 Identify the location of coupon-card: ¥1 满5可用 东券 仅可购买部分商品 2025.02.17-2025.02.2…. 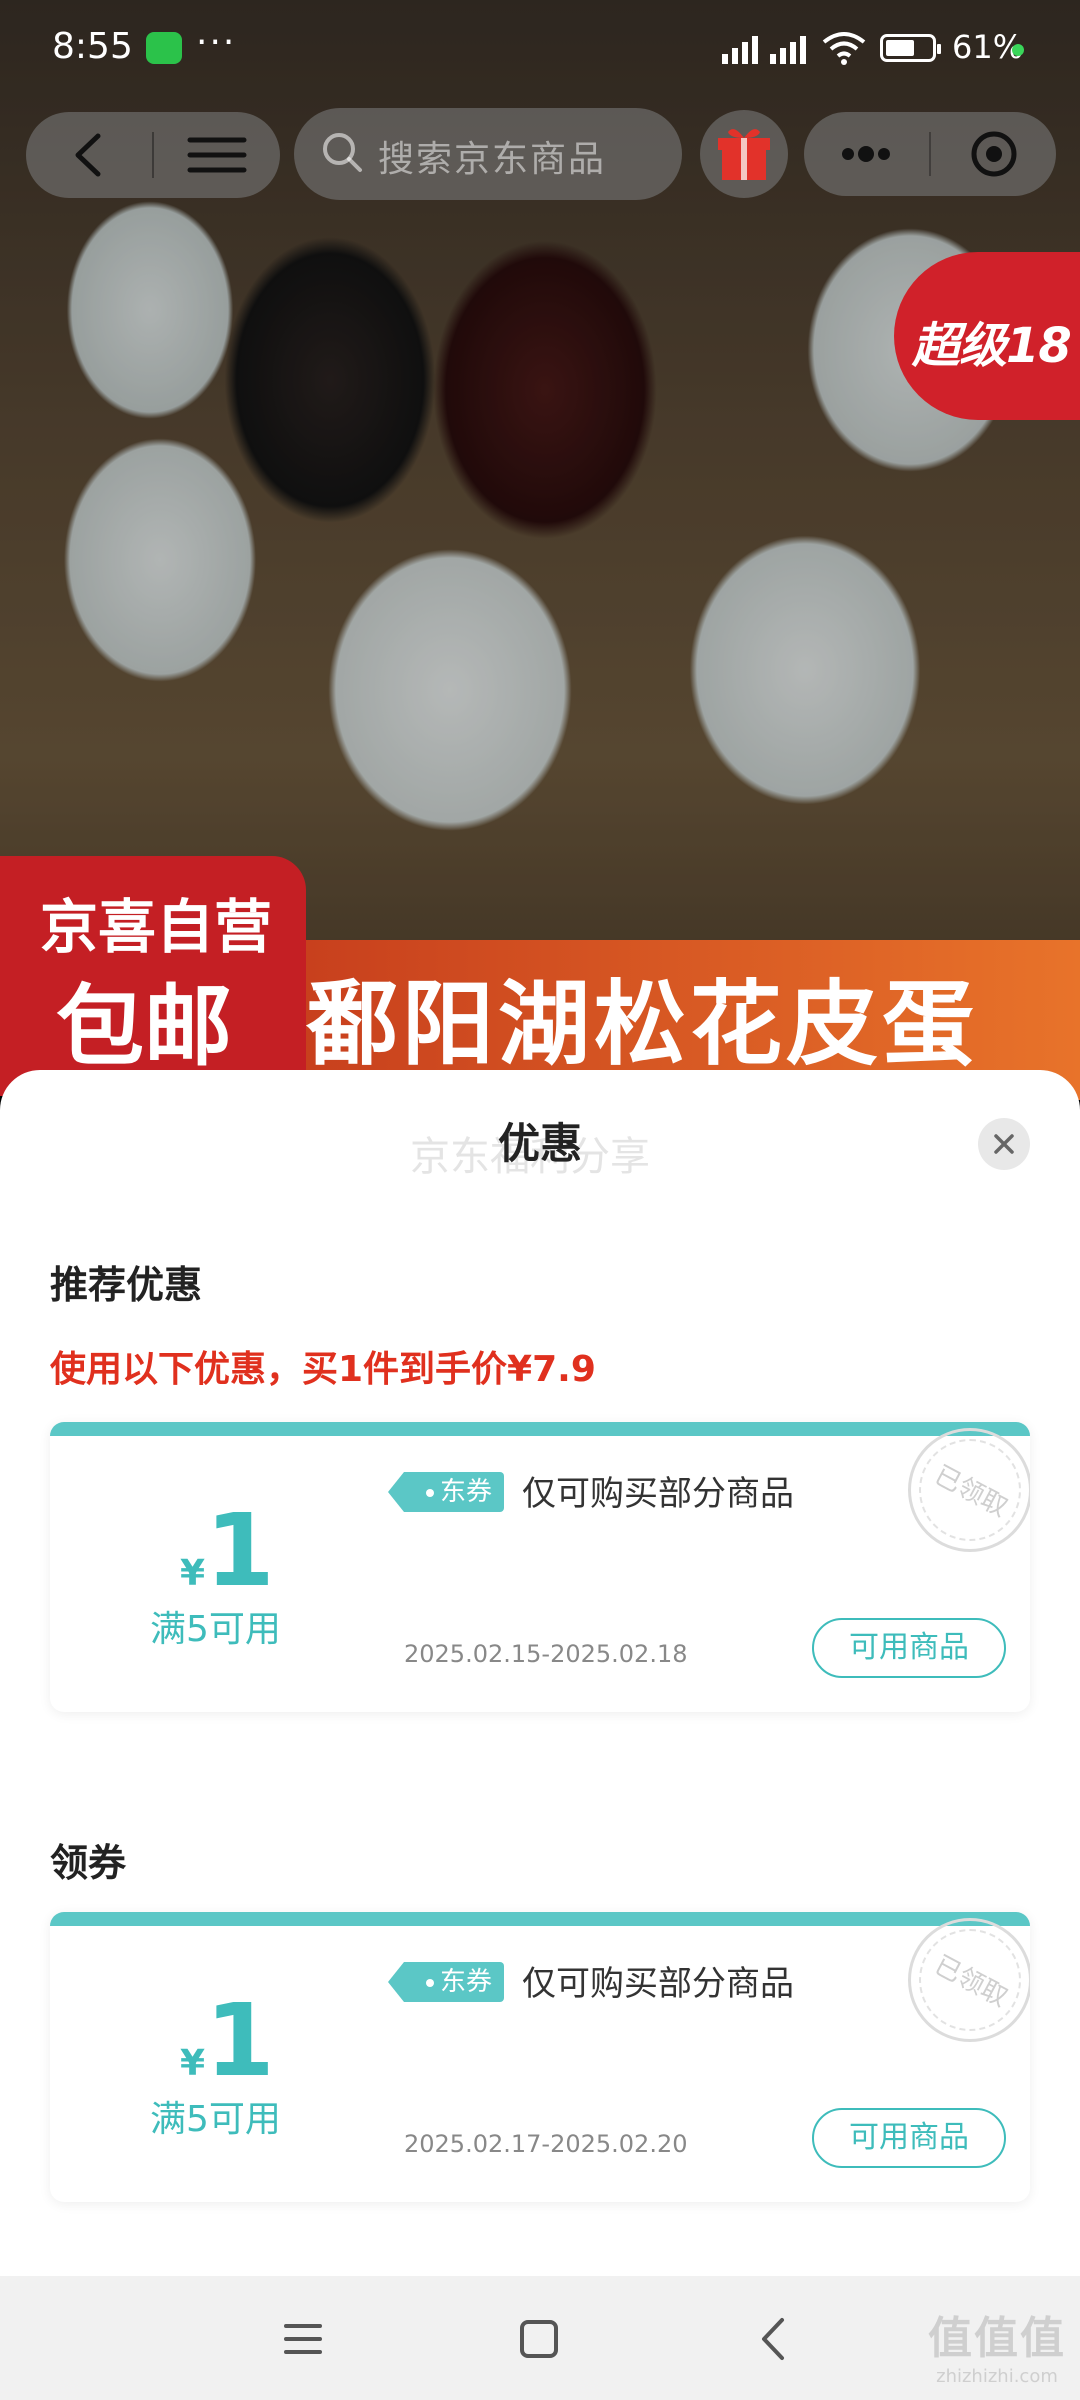
(540, 2057).